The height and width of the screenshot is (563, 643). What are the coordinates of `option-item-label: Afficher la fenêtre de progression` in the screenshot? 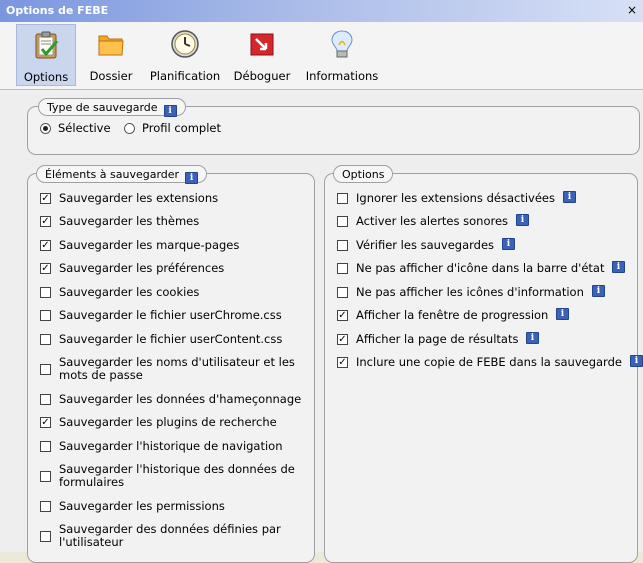 It's located at (452, 315).